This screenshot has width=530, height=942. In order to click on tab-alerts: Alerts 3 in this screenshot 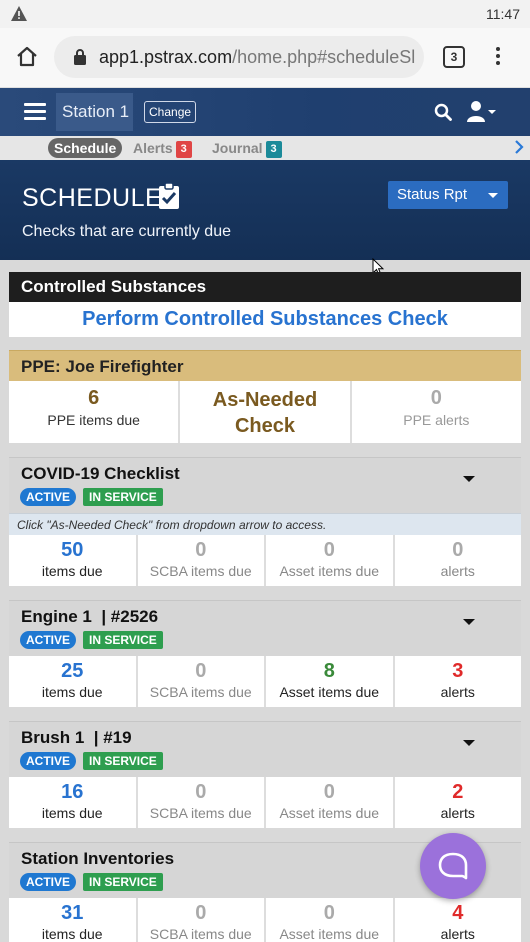, I will do `click(162, 148)`.